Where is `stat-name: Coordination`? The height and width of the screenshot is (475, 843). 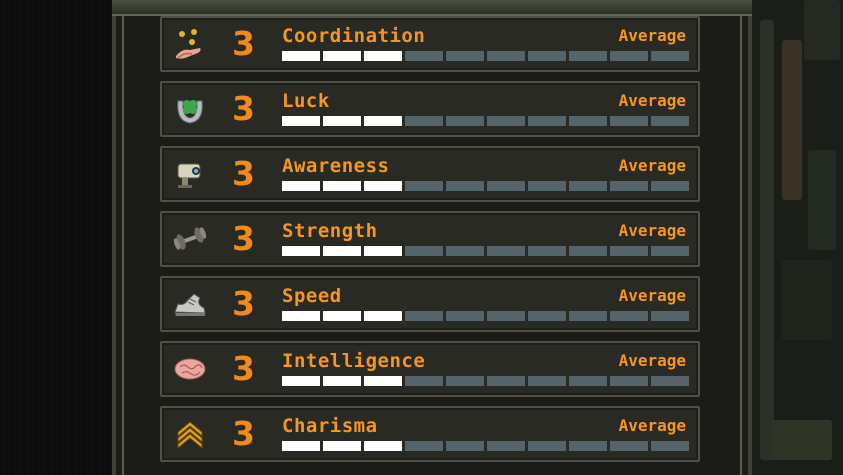 stat-name: Coordination is located at coordinates (354, 36).